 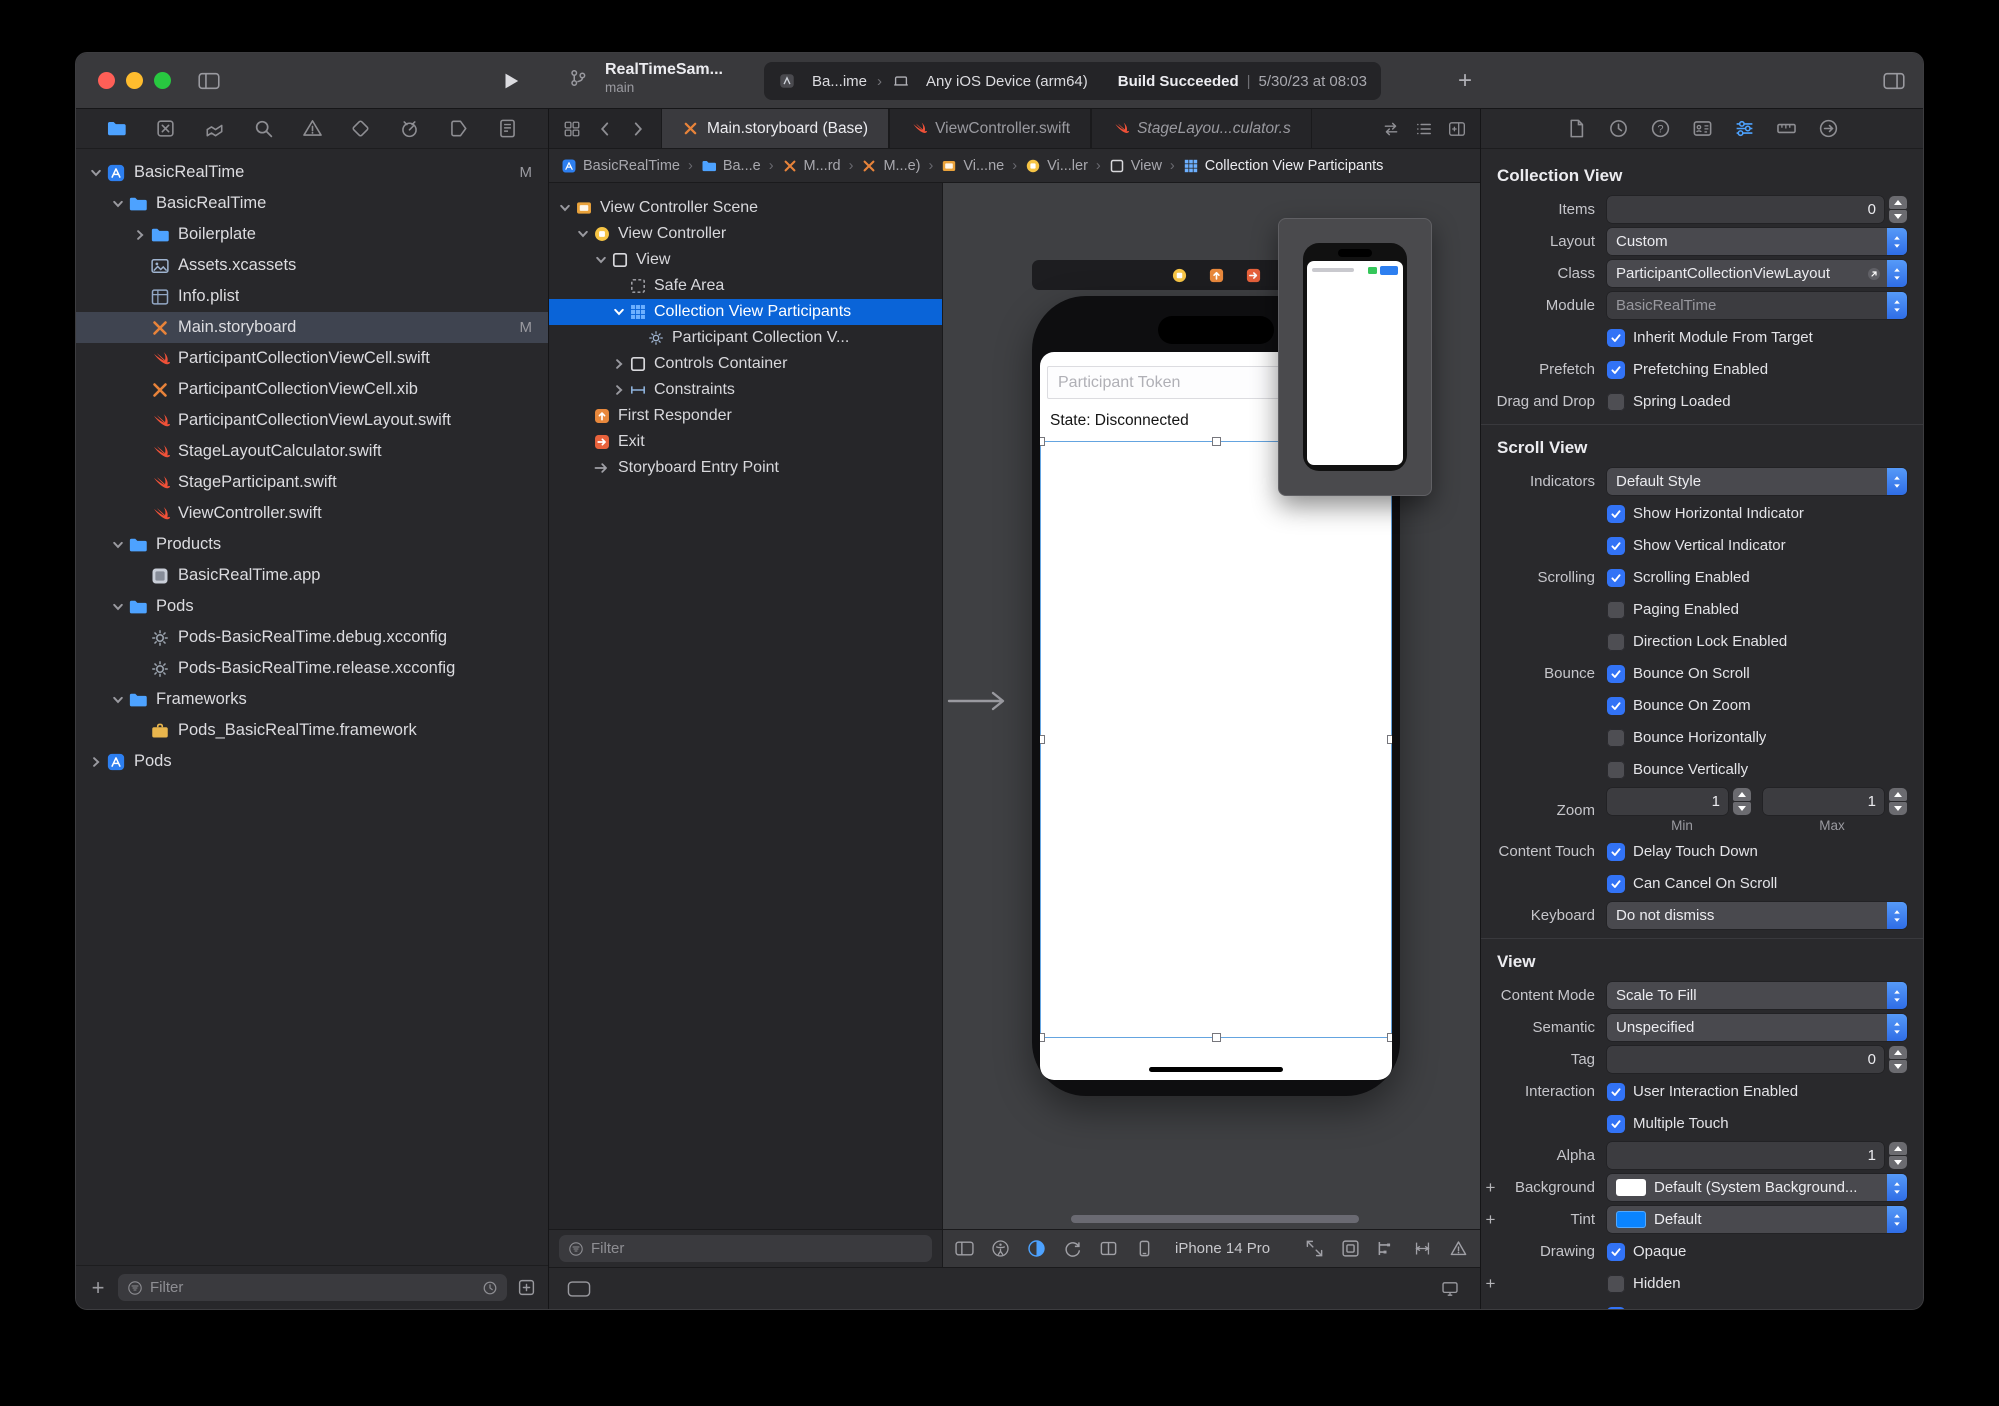 I want to click on editor-tab: StageLayou...culator.s, so click(x=1201, y=128).